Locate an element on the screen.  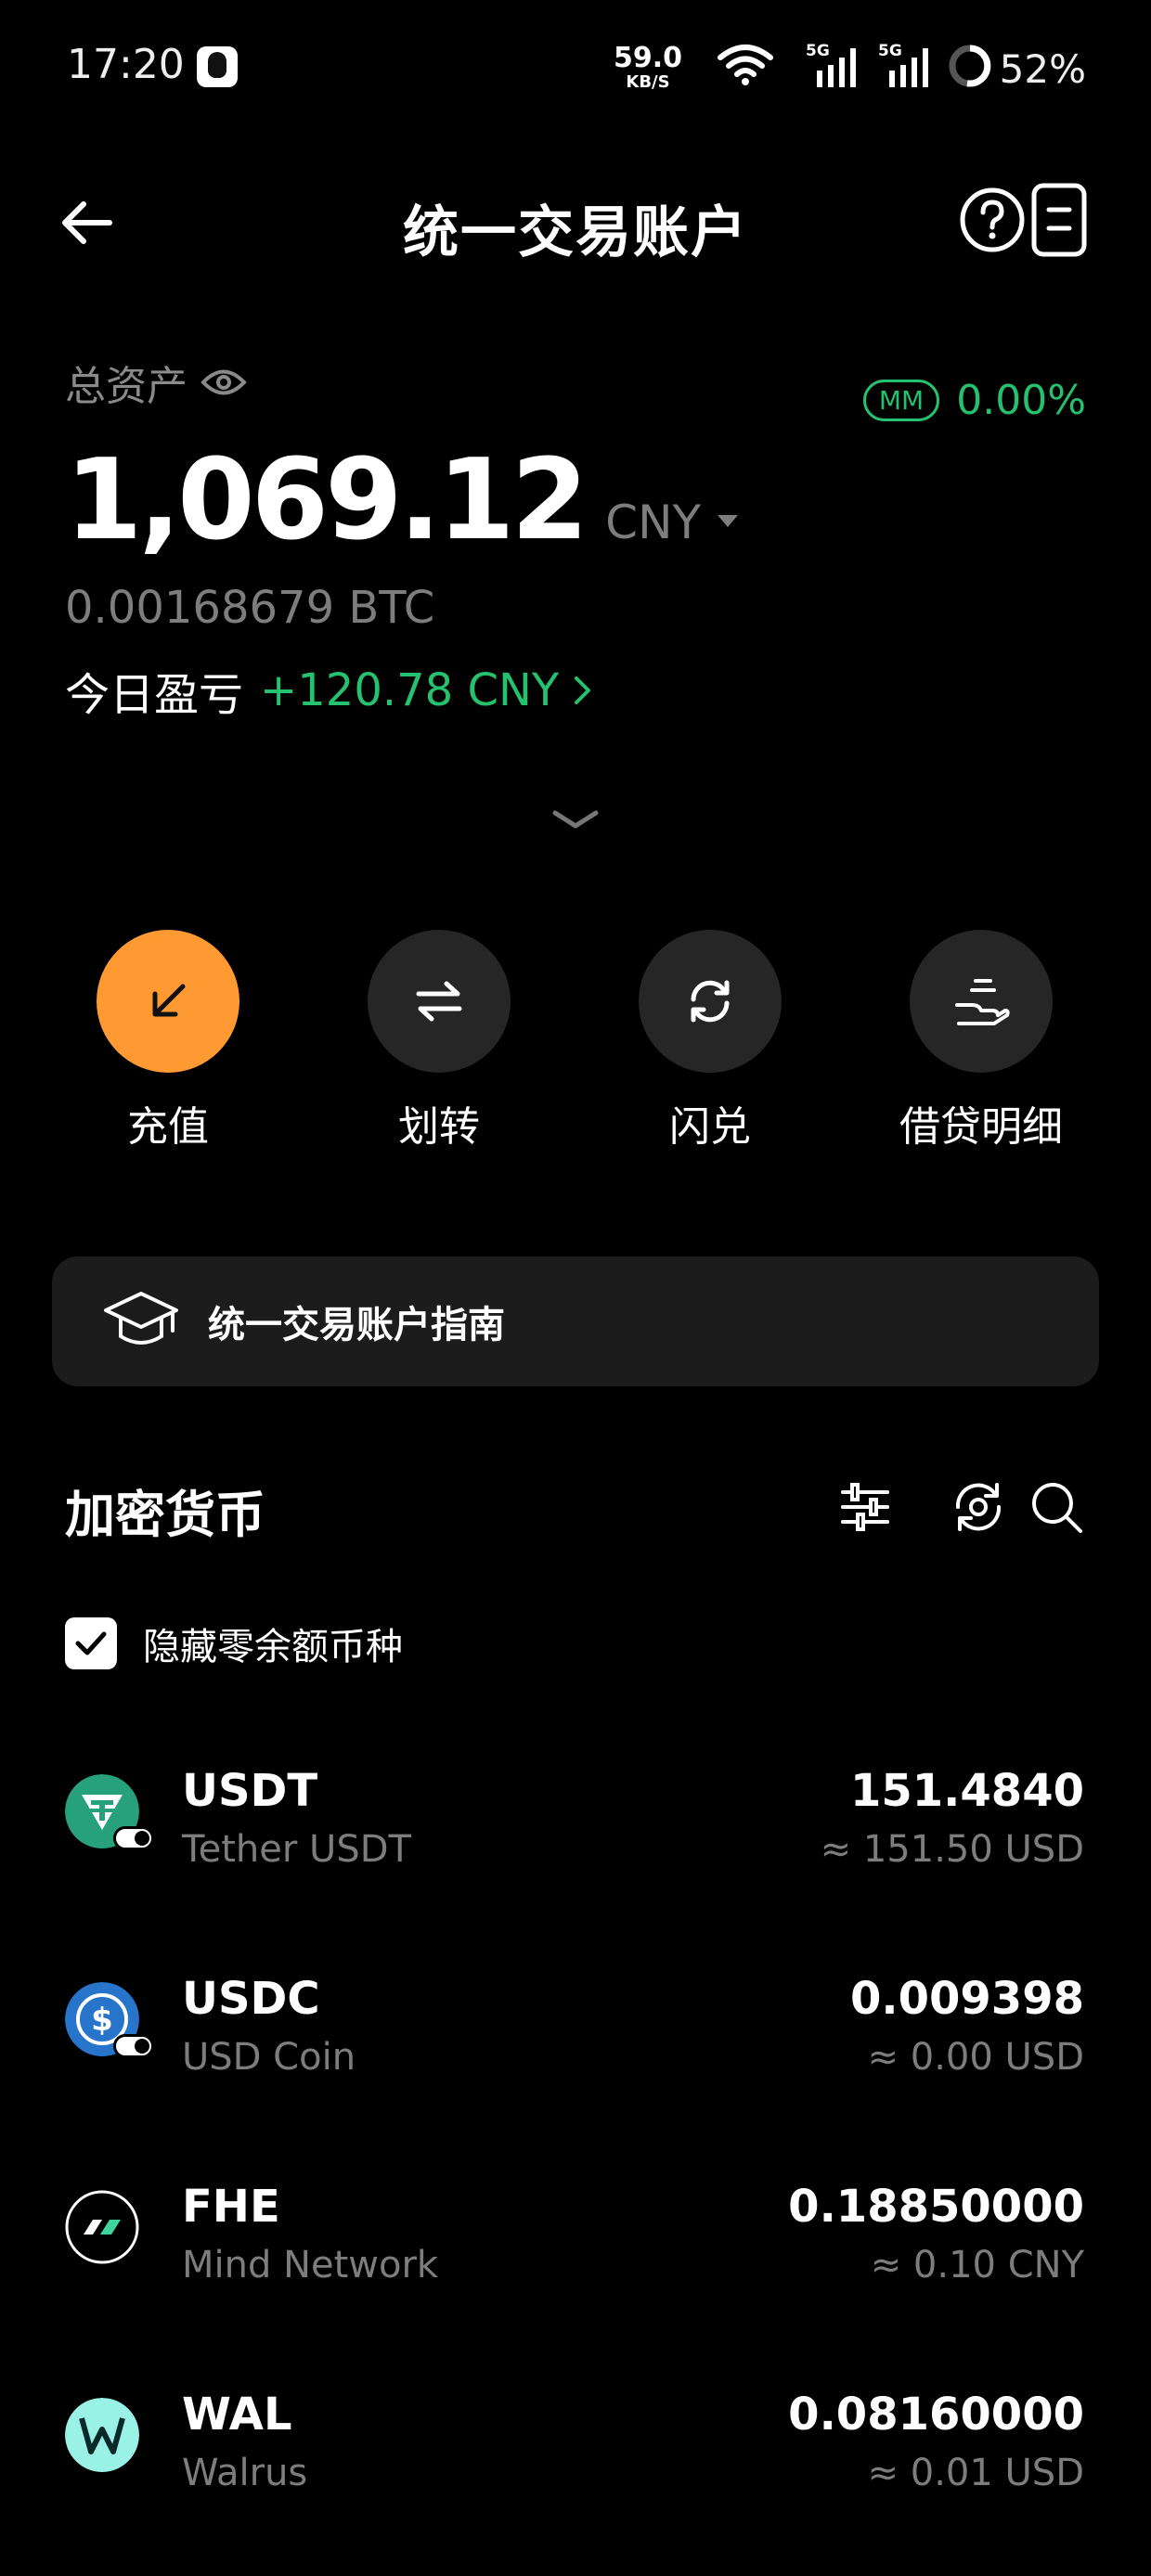
hide-zero-checkbox is located at coordinates (91, 1643).